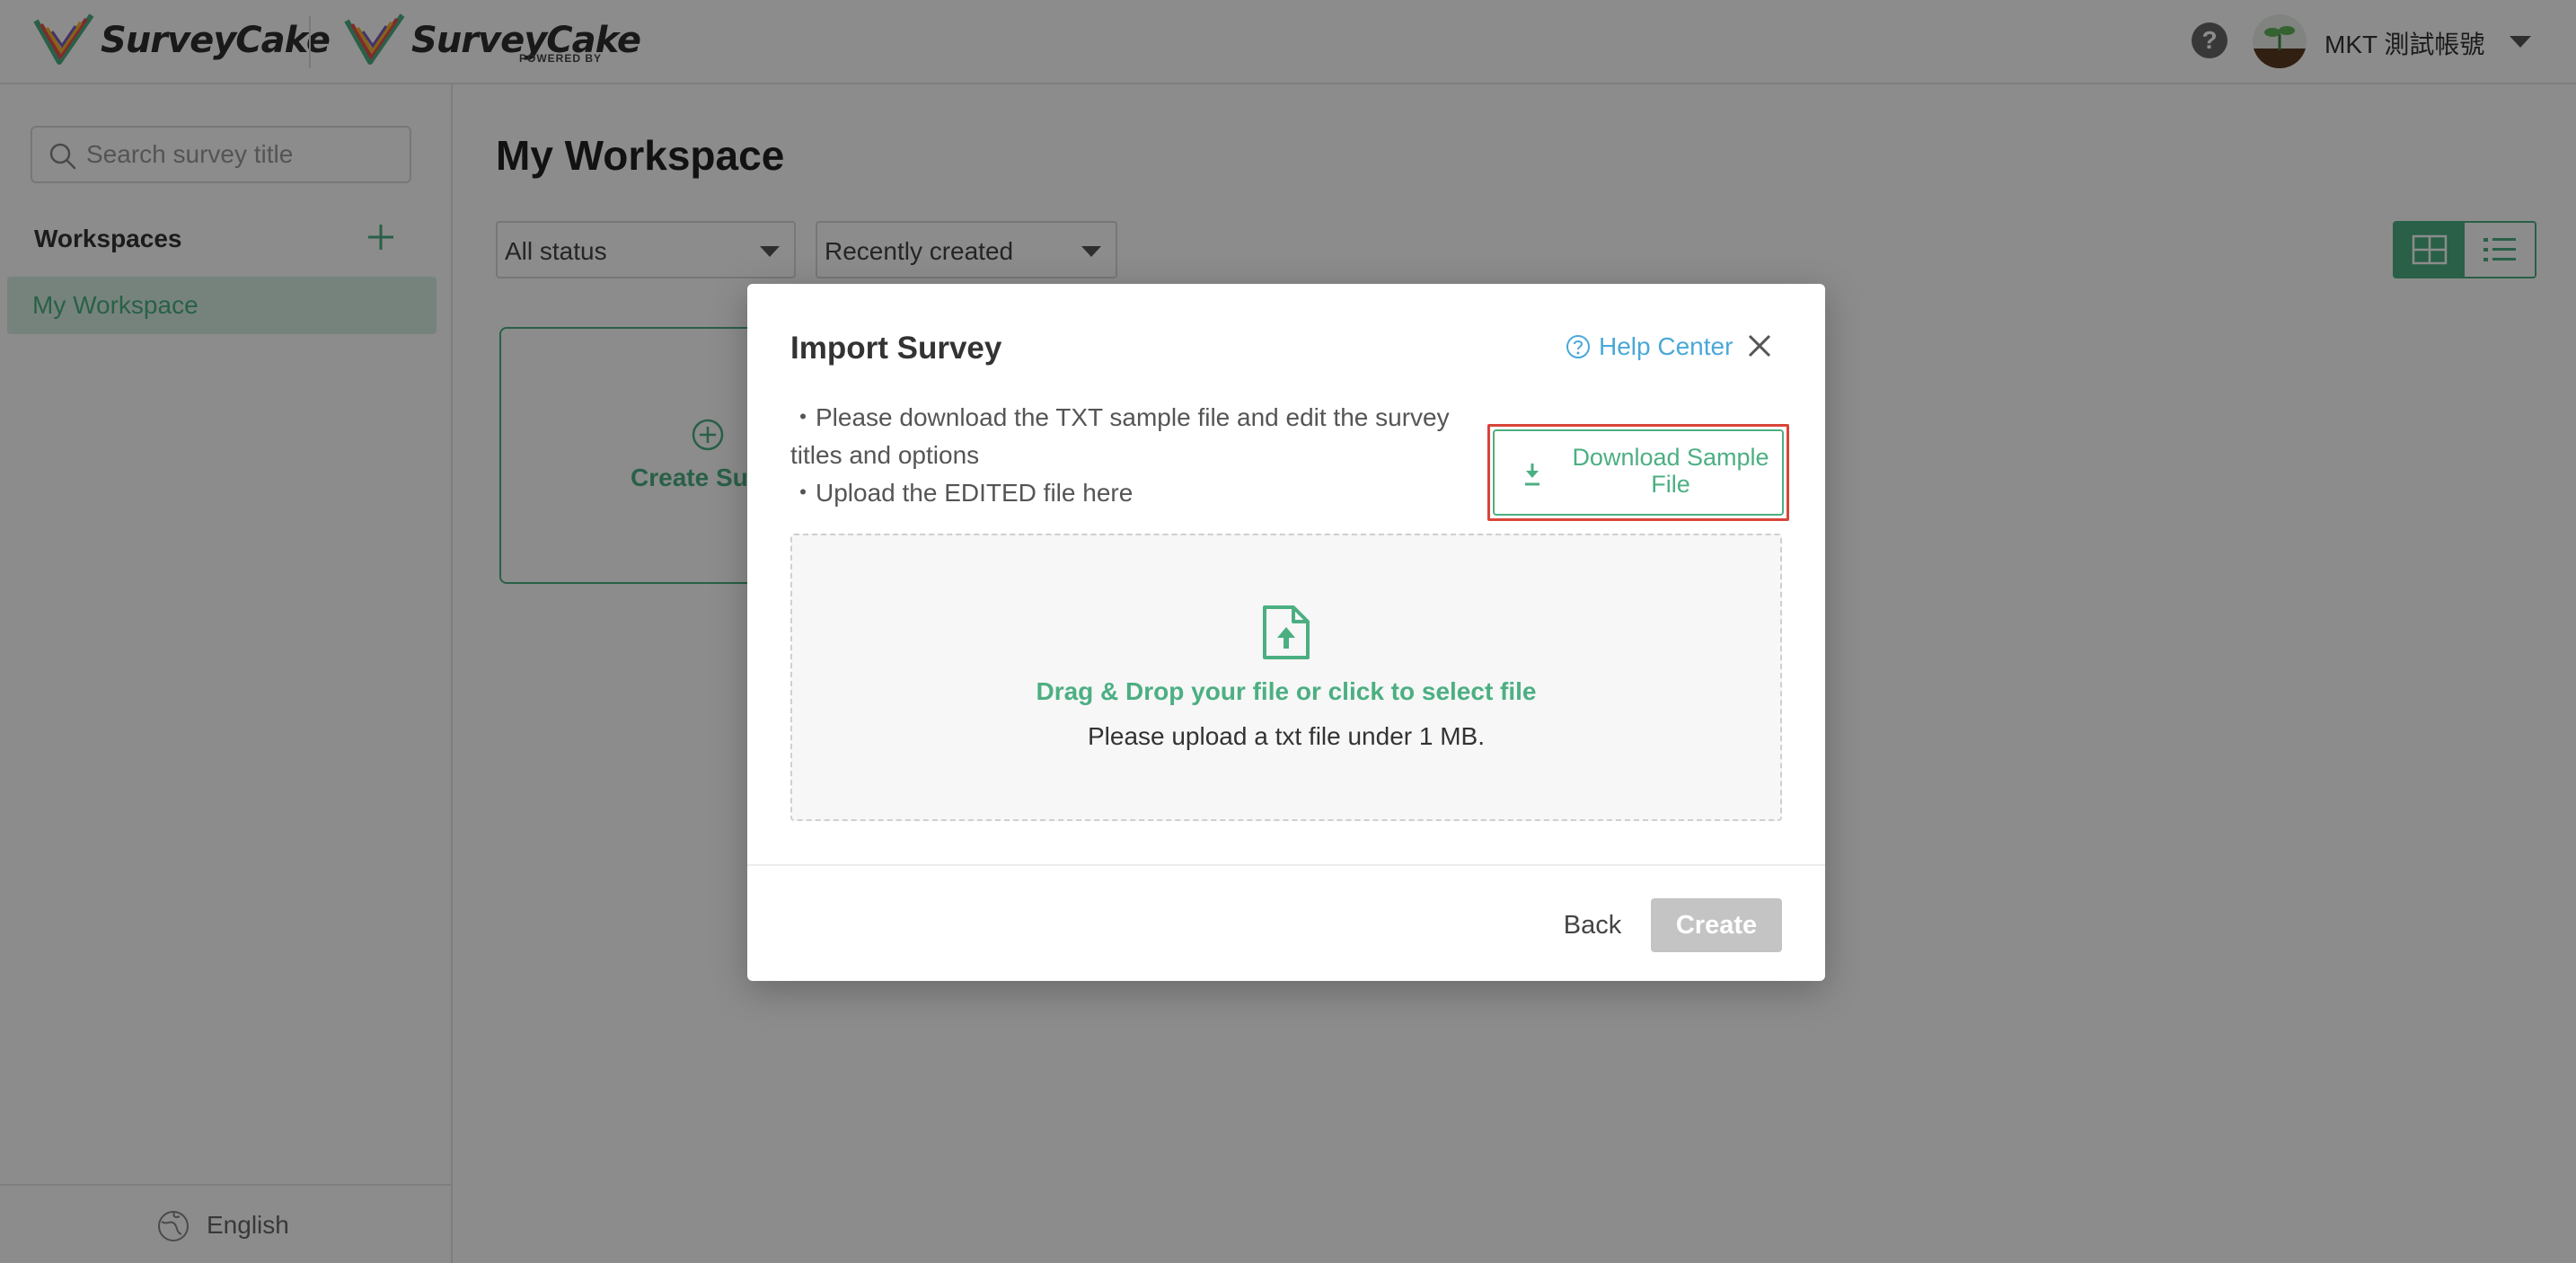  I want to click on download-sample-file-button: Download Sample File, so click(1638, 473).